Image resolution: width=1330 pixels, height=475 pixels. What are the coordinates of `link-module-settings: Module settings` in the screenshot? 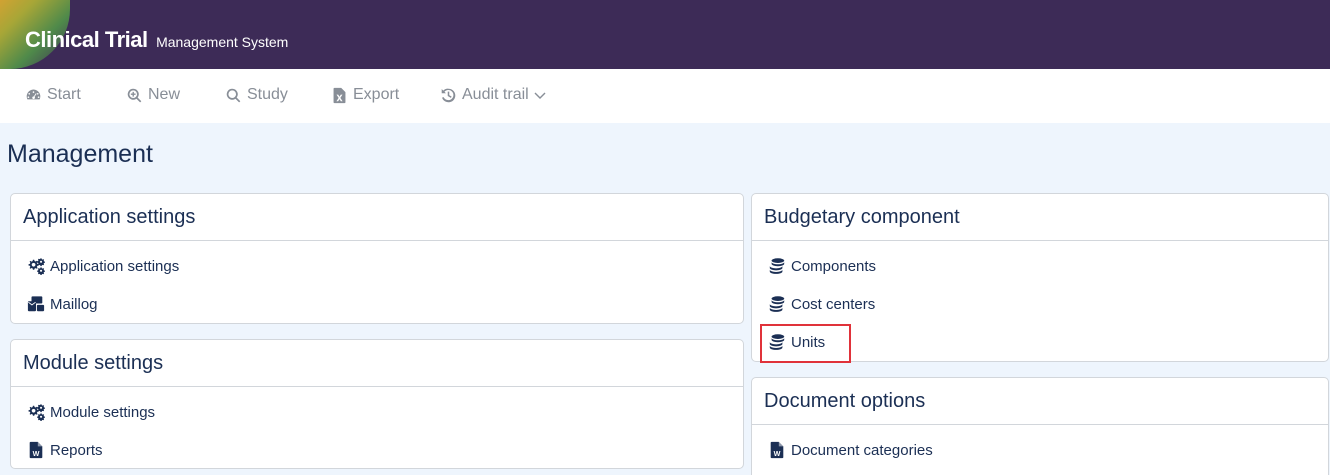 It's located at (377, 412).